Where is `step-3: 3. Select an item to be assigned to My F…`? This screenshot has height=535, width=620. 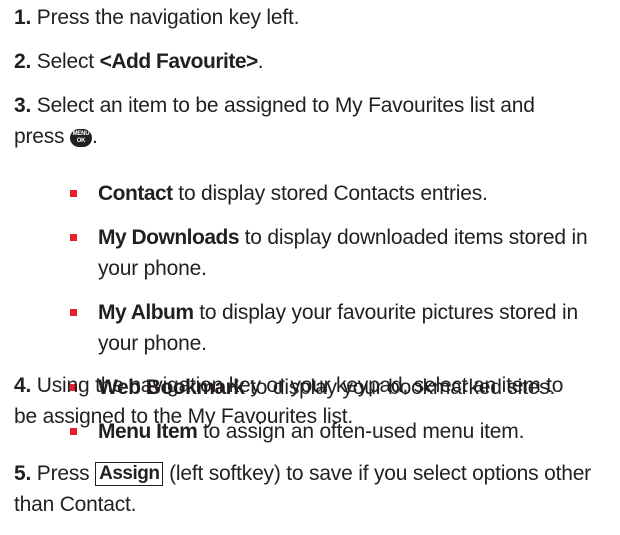 step-3: 3. Select an item to be assigned to My F… is located at coordinates (312, 121).